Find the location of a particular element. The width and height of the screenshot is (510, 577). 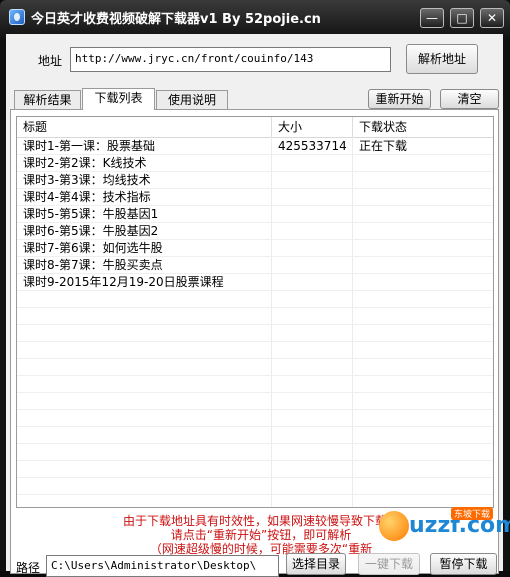

table-row: 课时4-第4课：技术指标 is located at coordinates (255, 197).